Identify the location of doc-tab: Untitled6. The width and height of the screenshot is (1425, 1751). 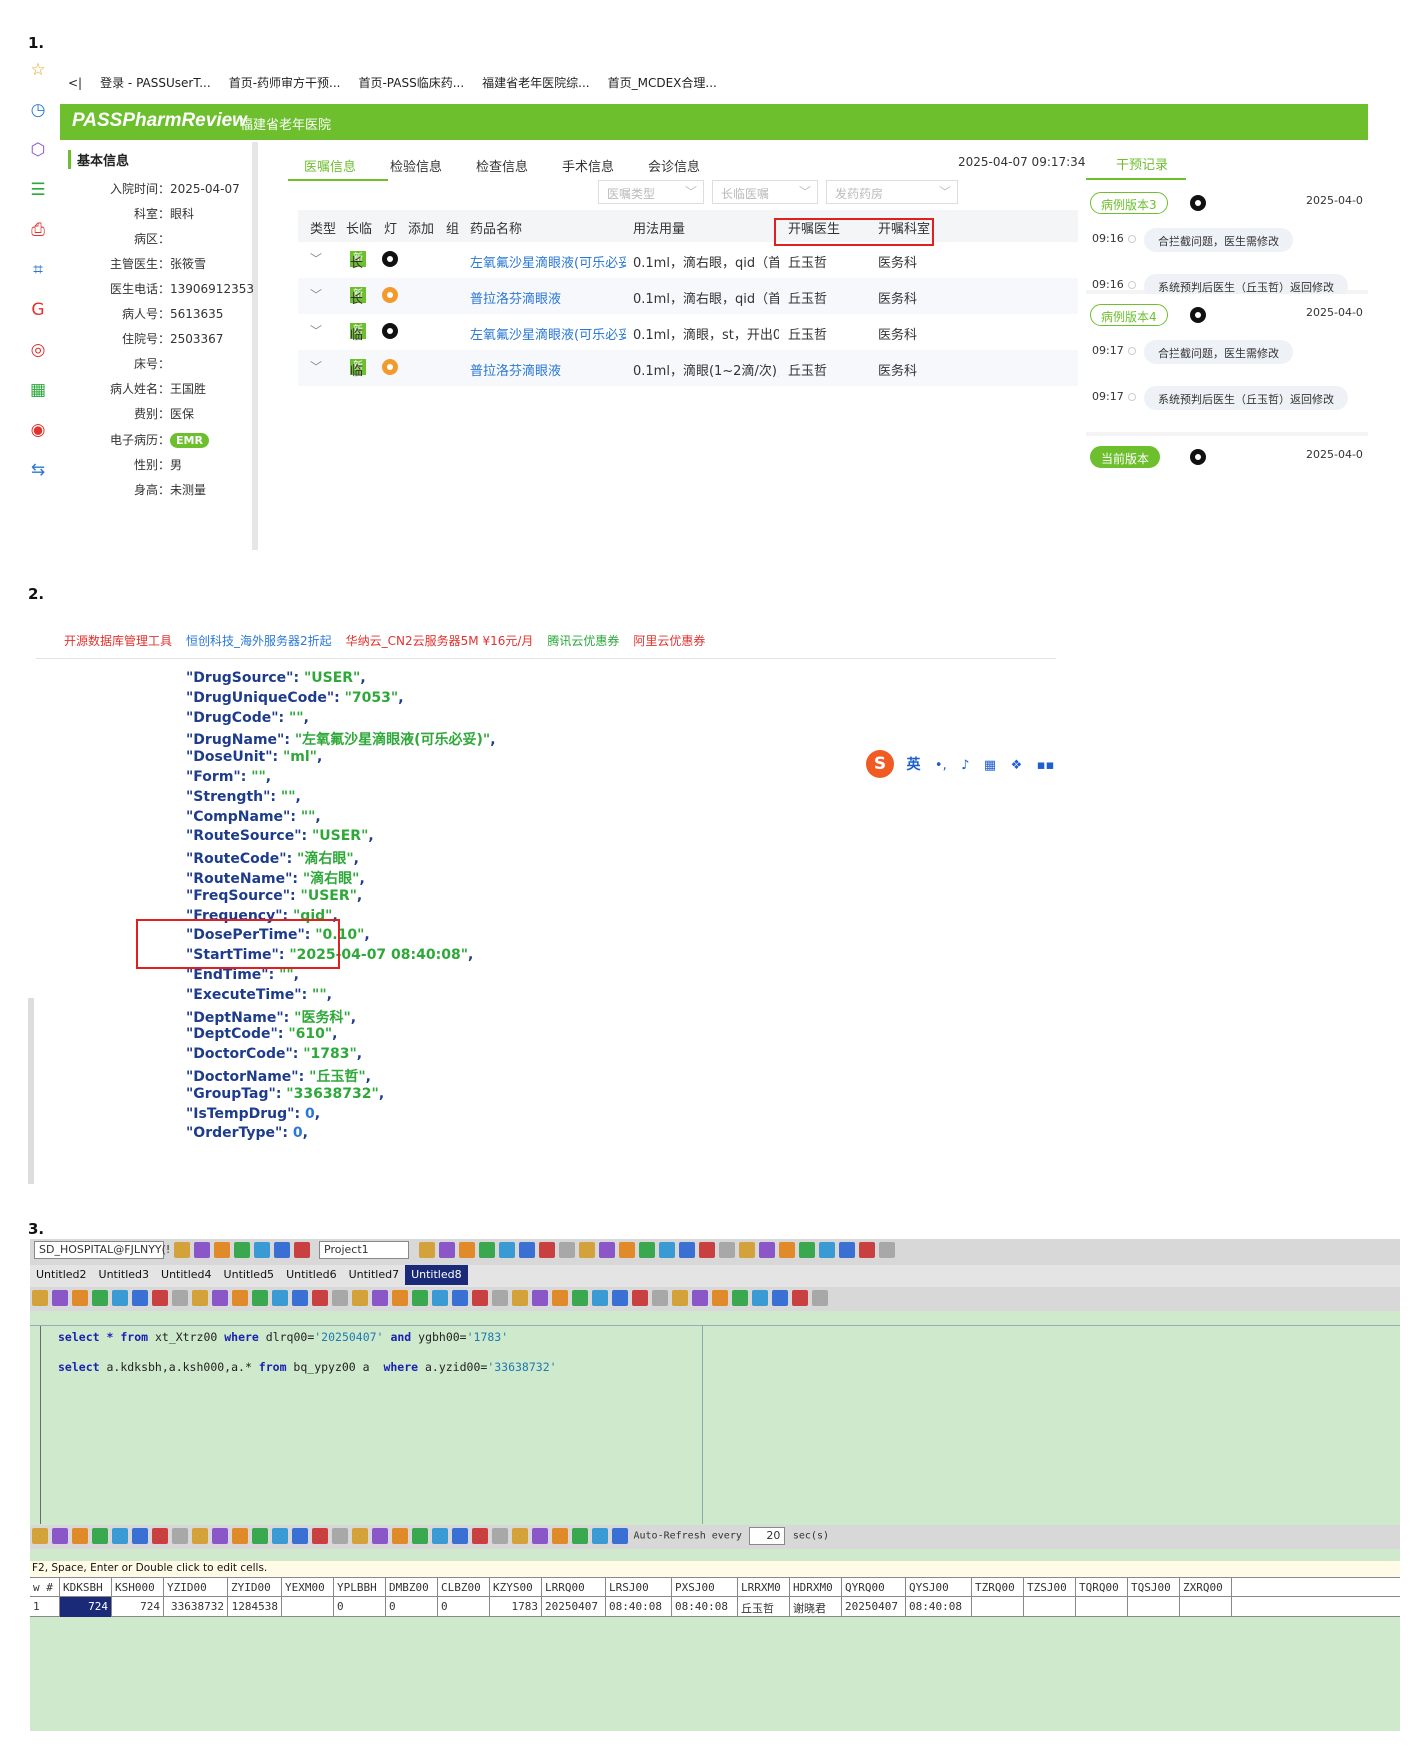
(311, 1275).